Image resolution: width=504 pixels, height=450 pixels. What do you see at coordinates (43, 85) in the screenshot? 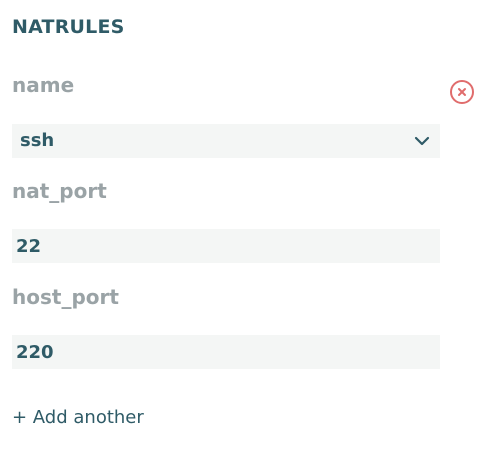
I see `name-label: name` at bounding box center [43, 85].